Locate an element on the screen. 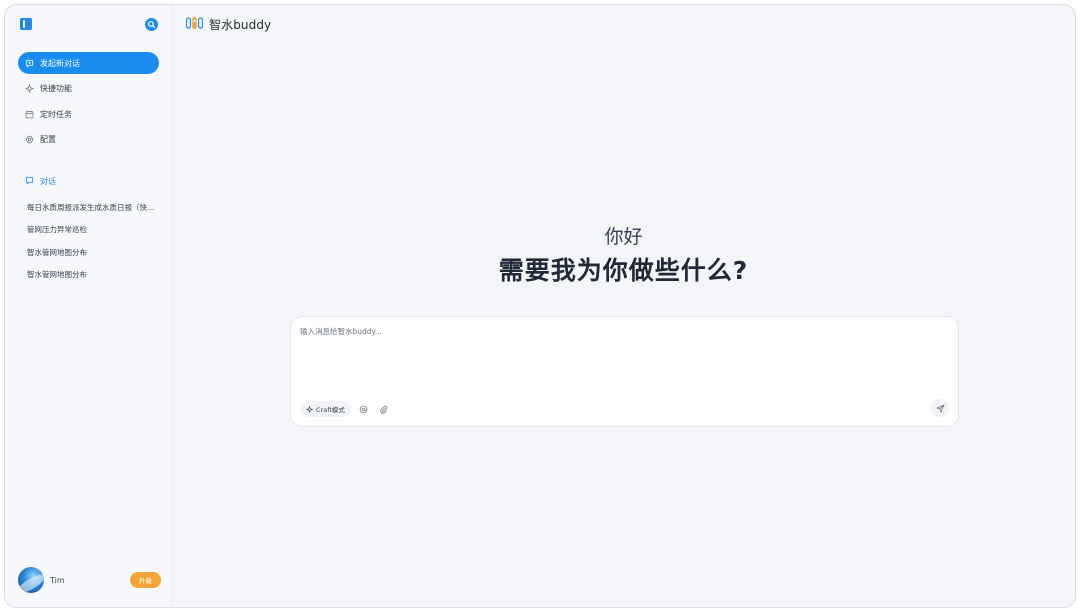  list-item: 管网压力异常巡检 is located at coordinates (88, 230).